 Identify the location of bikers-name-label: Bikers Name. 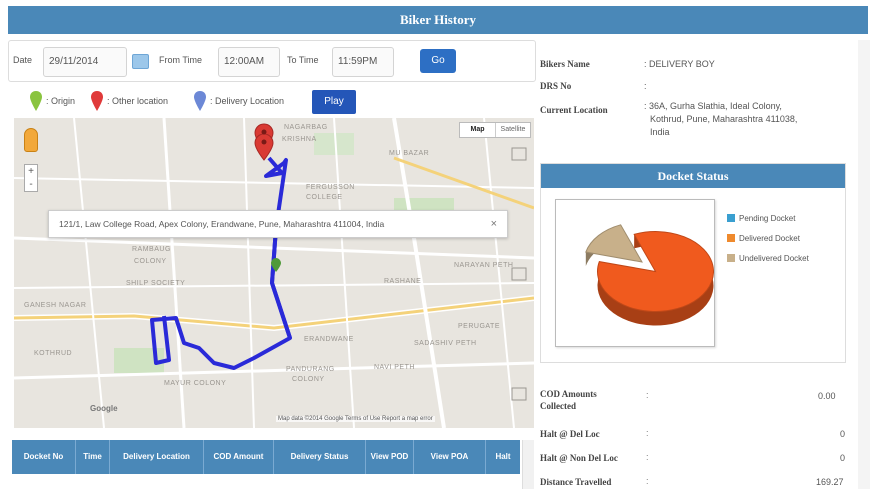
(565, 64).